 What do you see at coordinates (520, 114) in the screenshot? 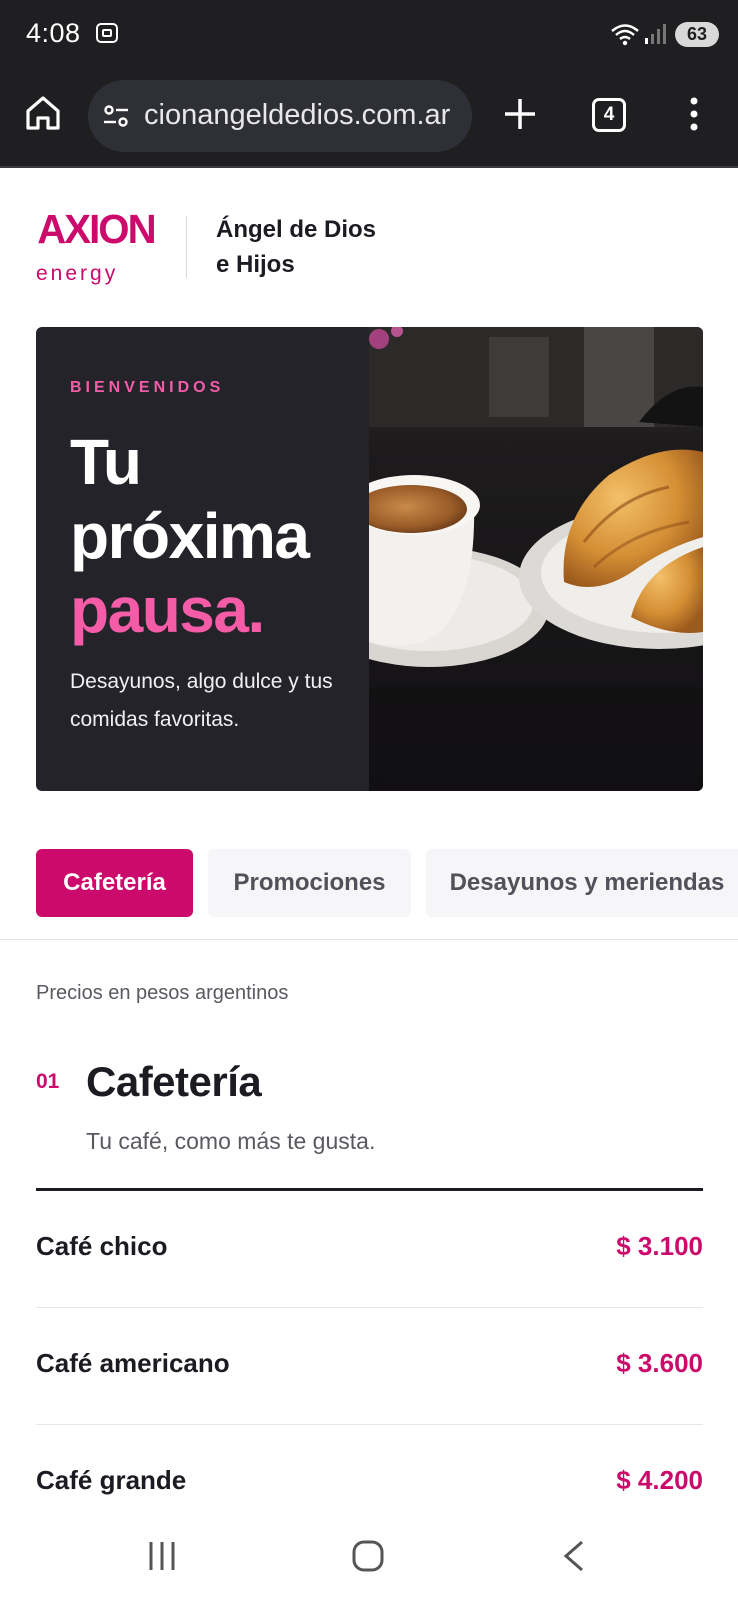
I see `new-tab-icon` at bounding box center [520, 114].